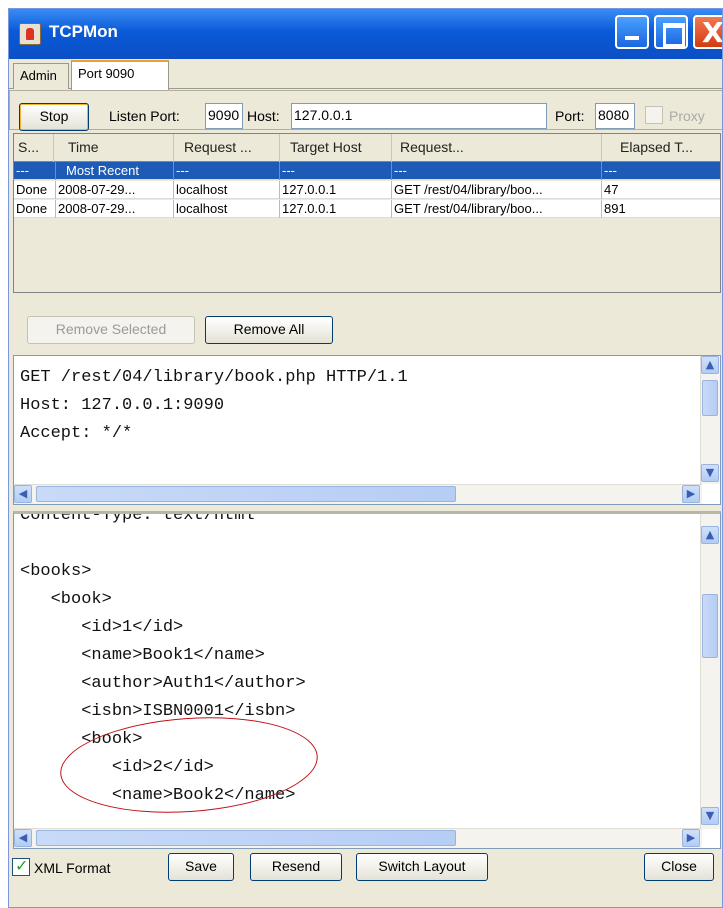 This screenshot has width=723, height=908. Describe the element at coordinates (144, 116) in the screenshot. I see `listen-port-label: Listen Port:` at that location.